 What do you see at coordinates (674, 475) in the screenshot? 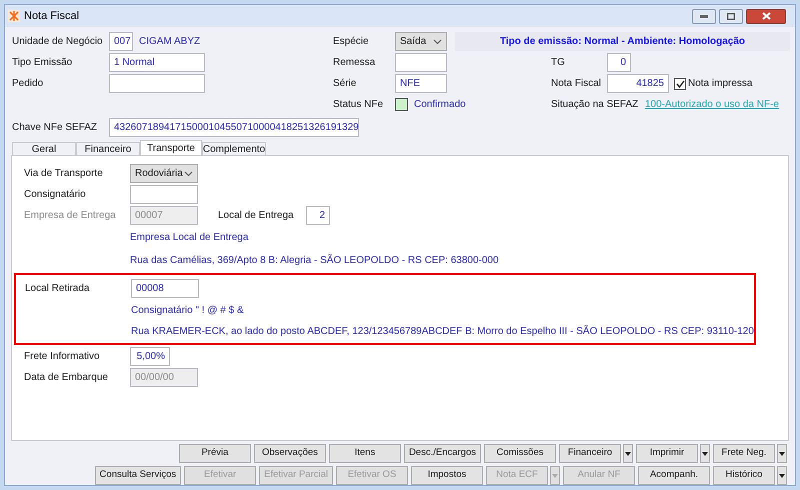
I see `action-button: Acompanh.` at bounding box center [674, 475].